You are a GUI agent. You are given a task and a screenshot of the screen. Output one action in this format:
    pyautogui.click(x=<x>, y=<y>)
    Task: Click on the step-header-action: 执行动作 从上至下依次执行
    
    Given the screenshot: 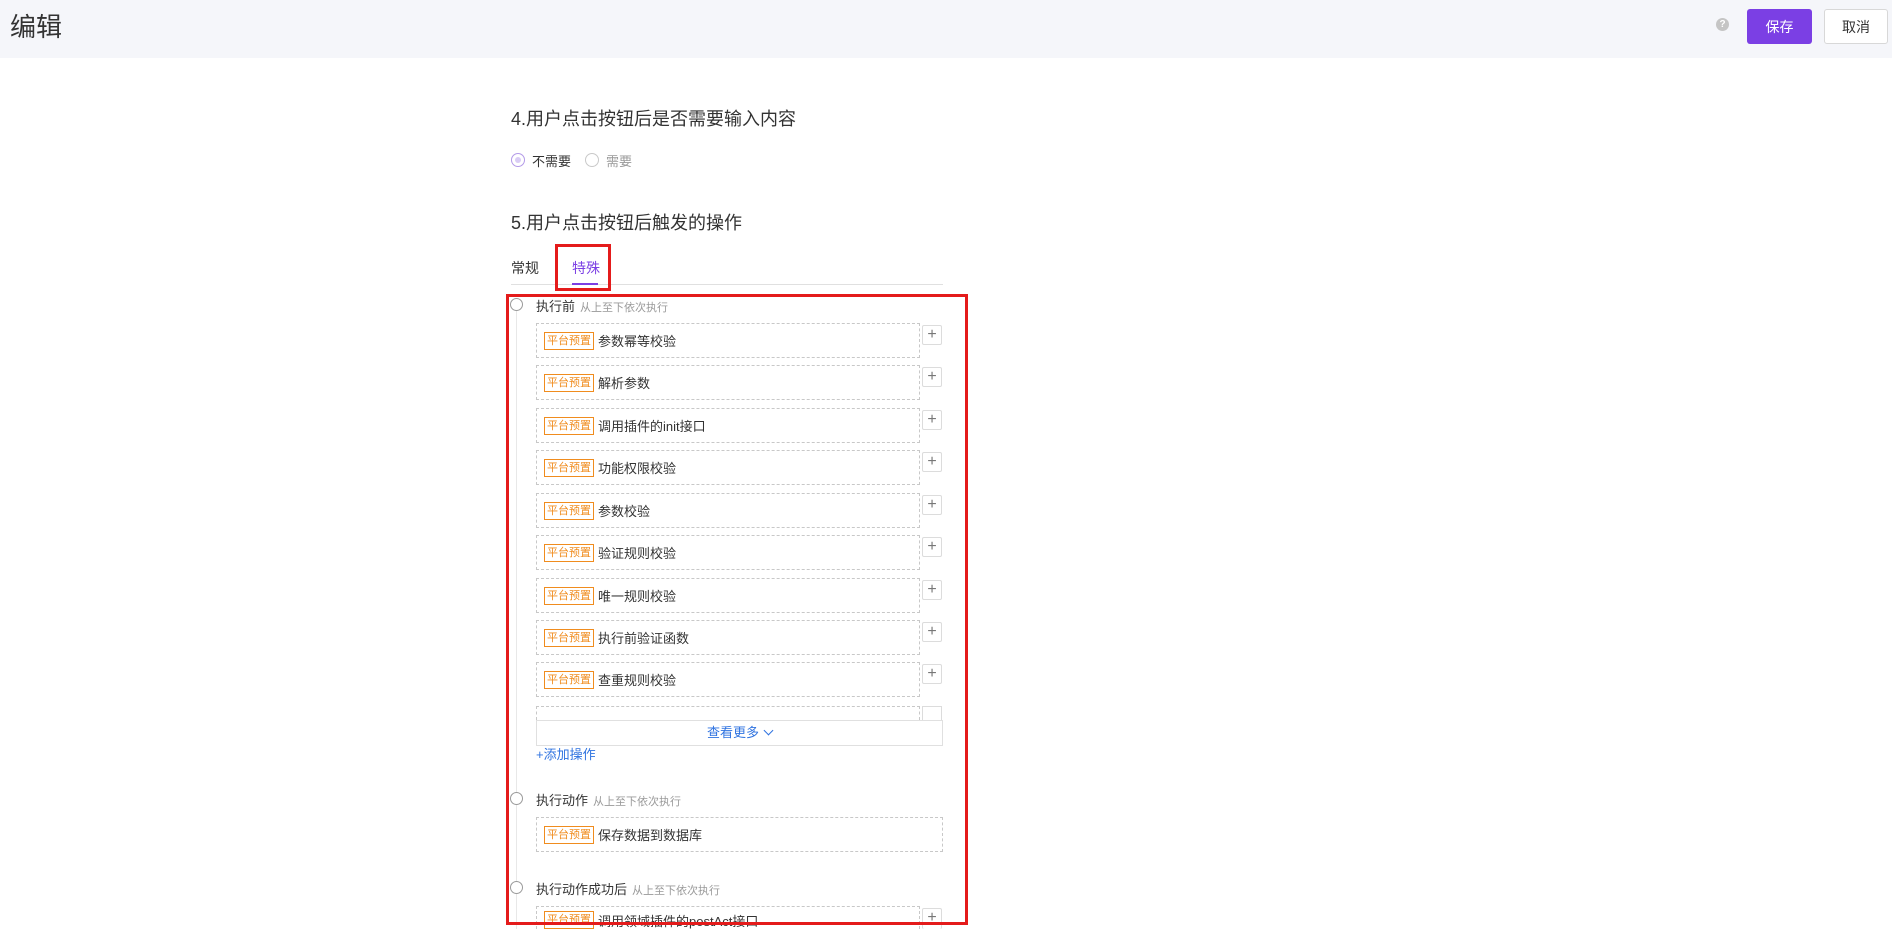 What is the action you would take?
    pyautogui.click(x=608, y=800)
    